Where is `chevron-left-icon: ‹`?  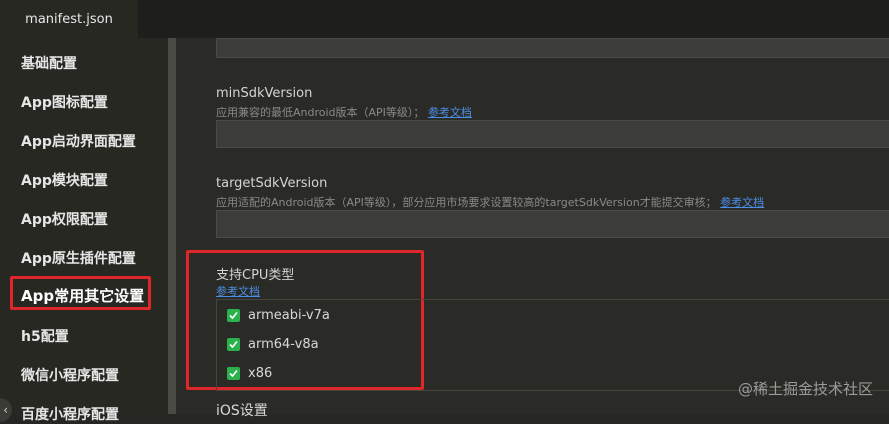 chevron-left-icon: ‹ is located at coordinates (5, 410).